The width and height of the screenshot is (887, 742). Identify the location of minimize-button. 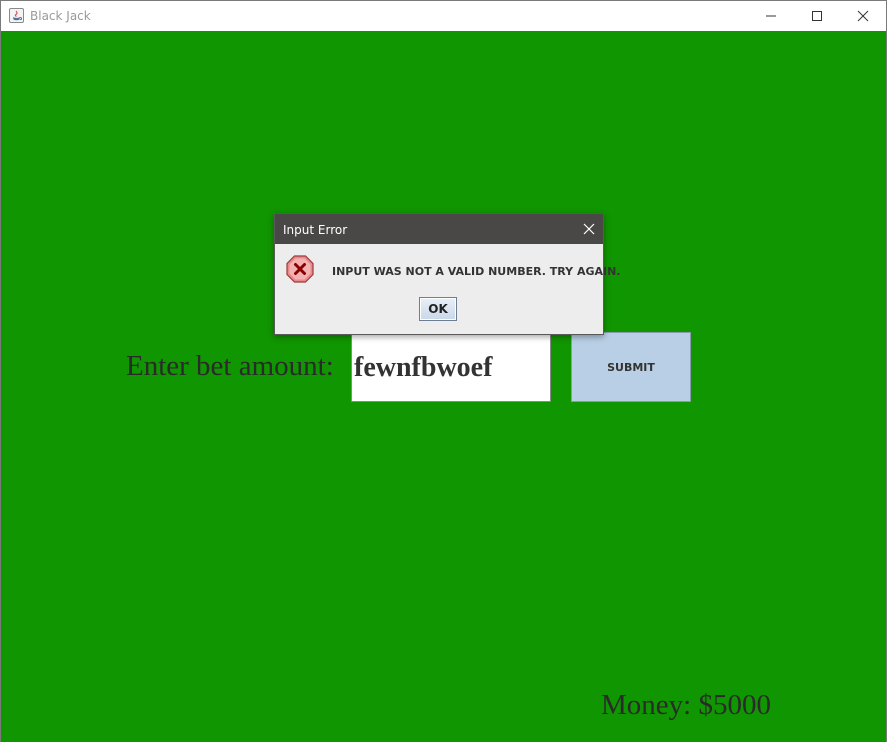
(771, 16).